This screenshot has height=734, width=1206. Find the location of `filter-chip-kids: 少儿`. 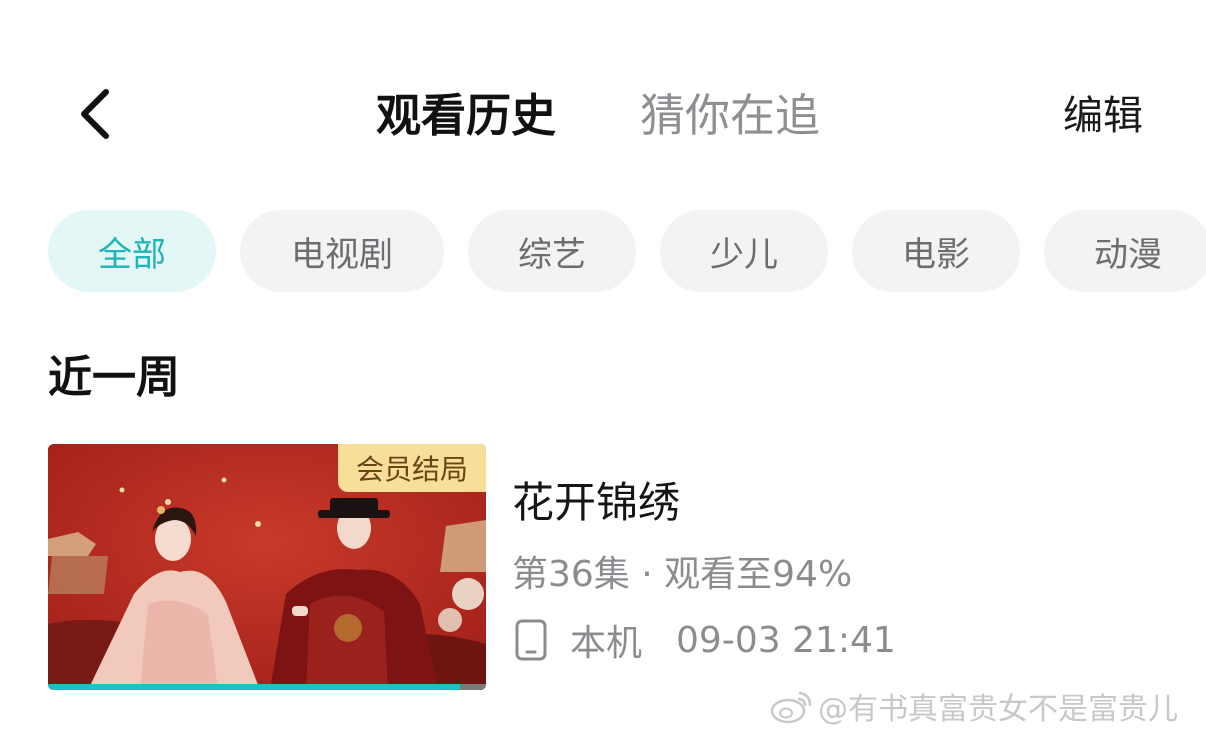

filter-chip-kids: 少儿 is located at coordinates (744, 251).